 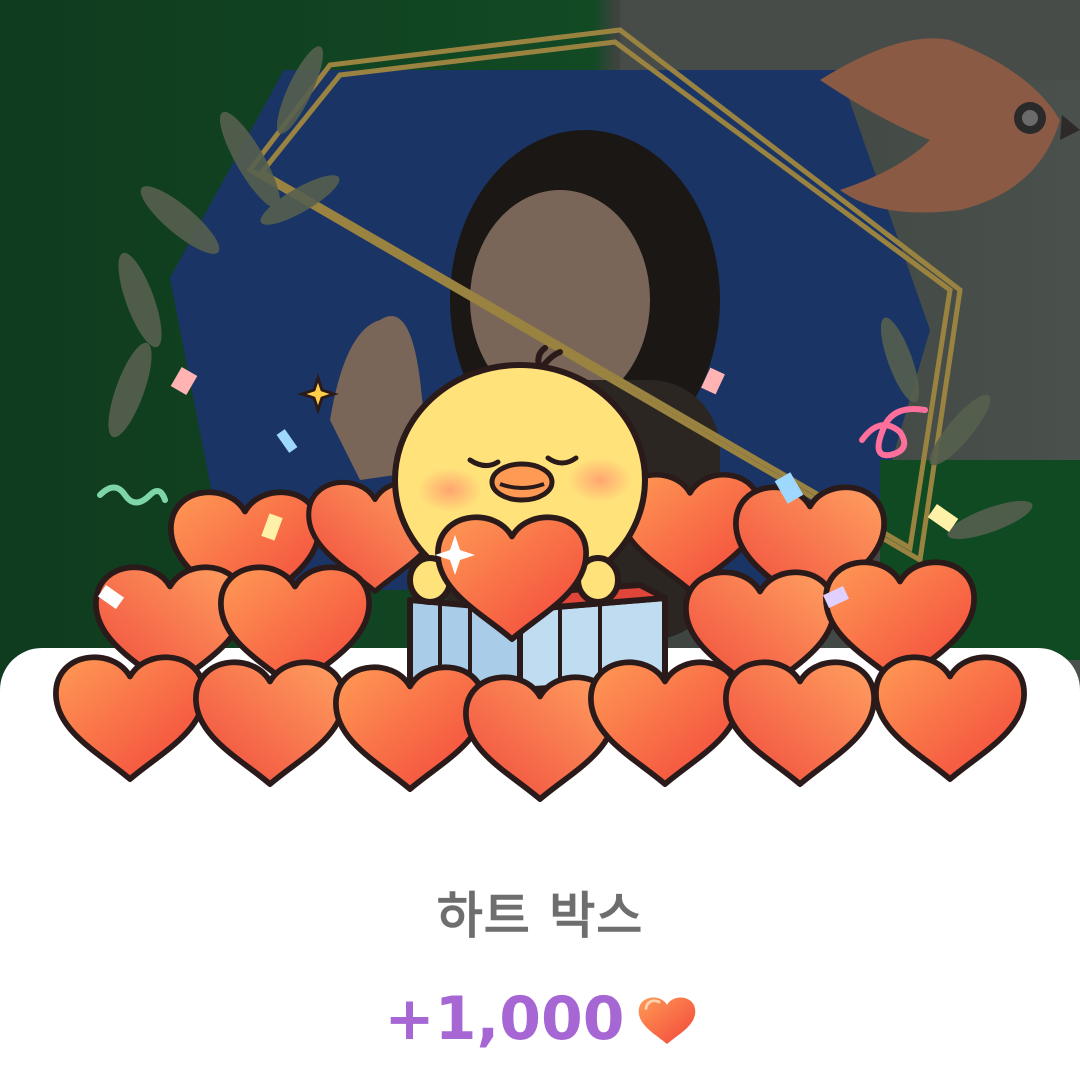 I want to click on popup-title: 하트 박스, so click(x=540, y=916).